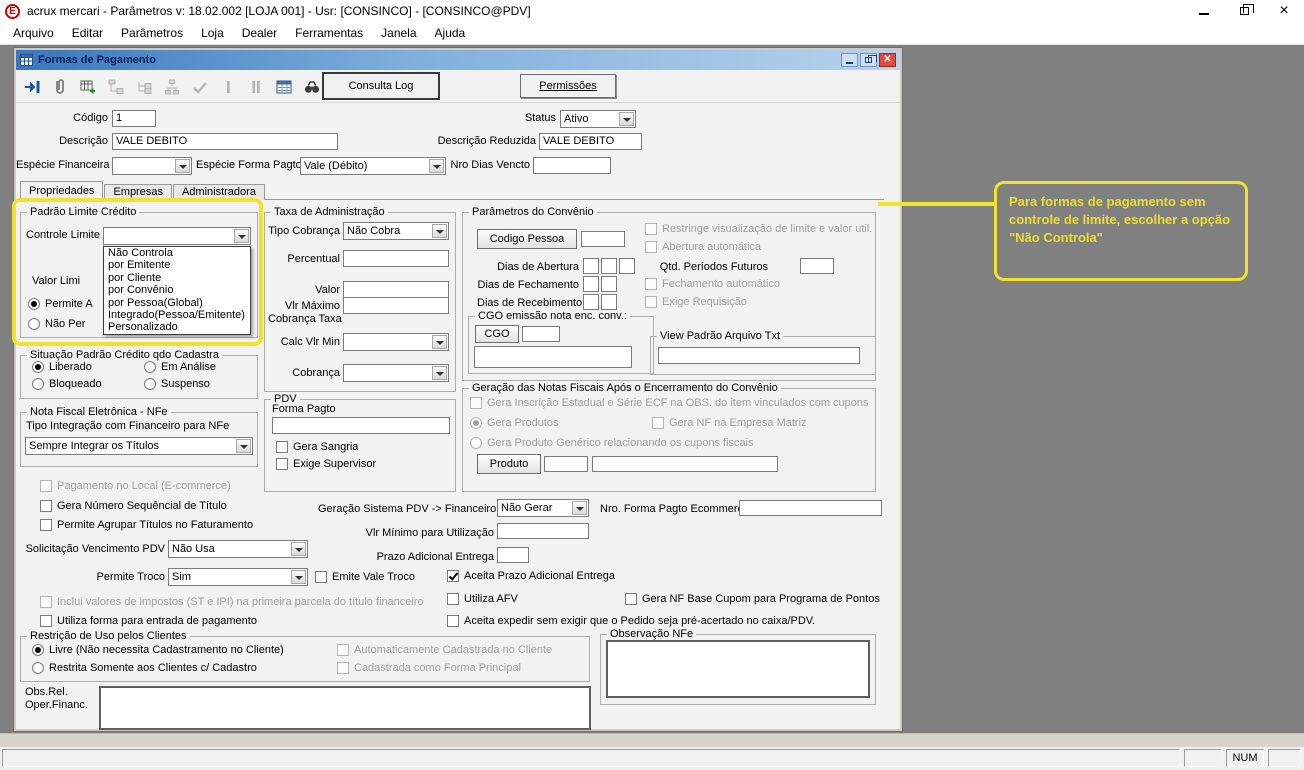 The height and width of the screenshot is (770, 1304). Describe the element at coordinates (259, 33) in the screenshot. I see `menu-dealer: Dealer` at that location.